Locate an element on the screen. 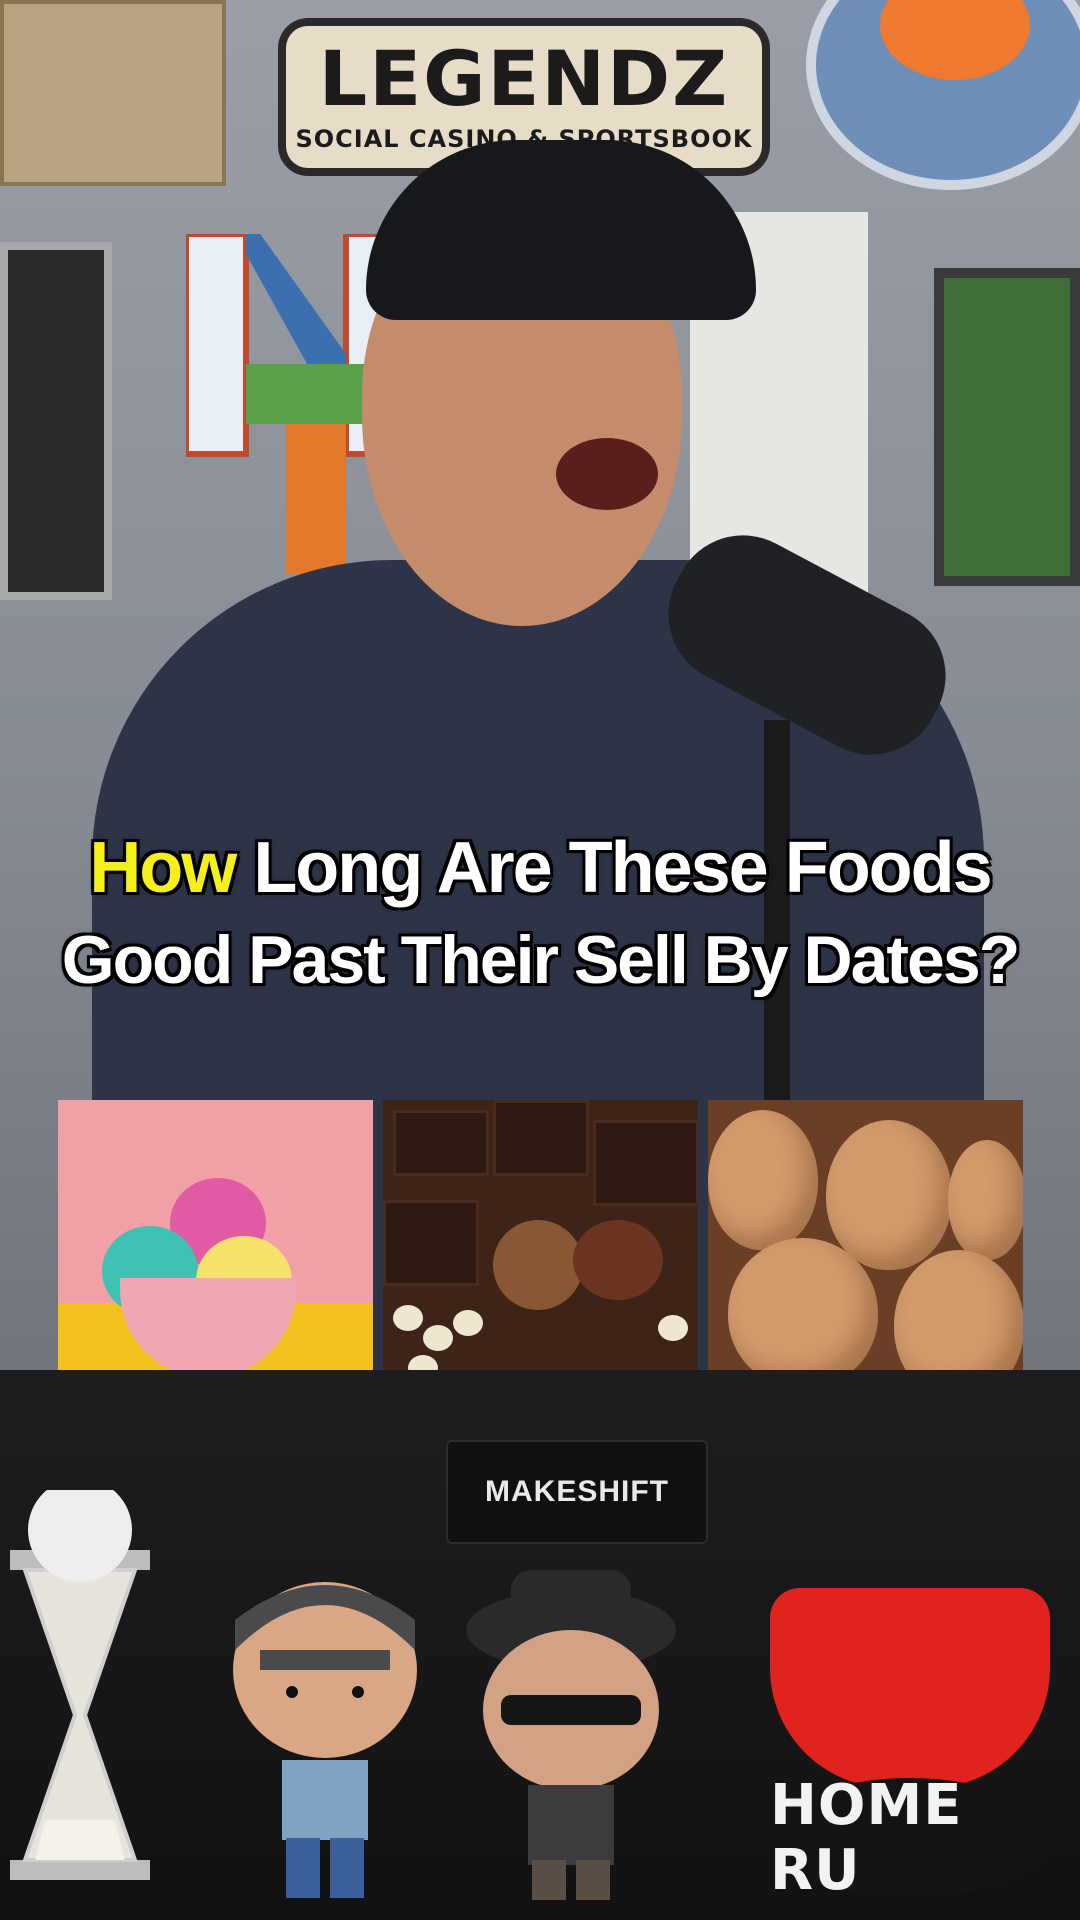  framed-photo is located at coordinates (56, 421).